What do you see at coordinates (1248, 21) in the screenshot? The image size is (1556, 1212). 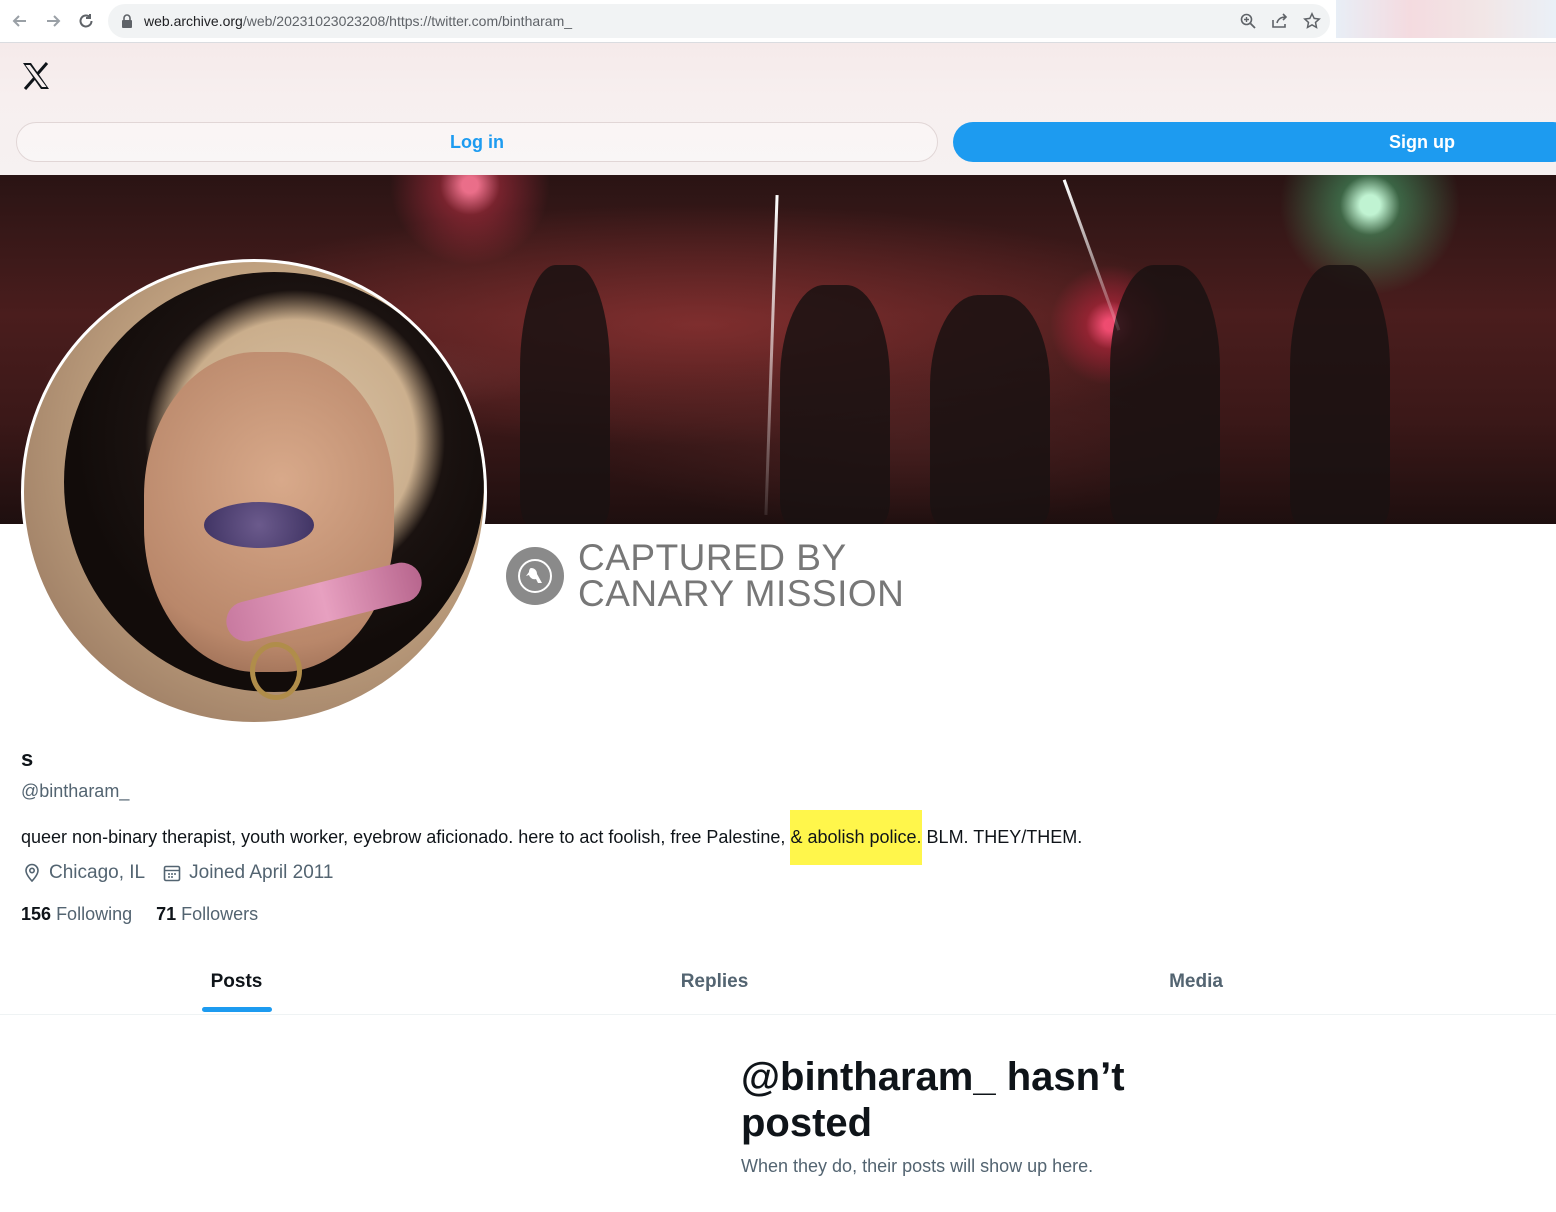 I see `zoom-icon` at bounding box center [1248, 21].